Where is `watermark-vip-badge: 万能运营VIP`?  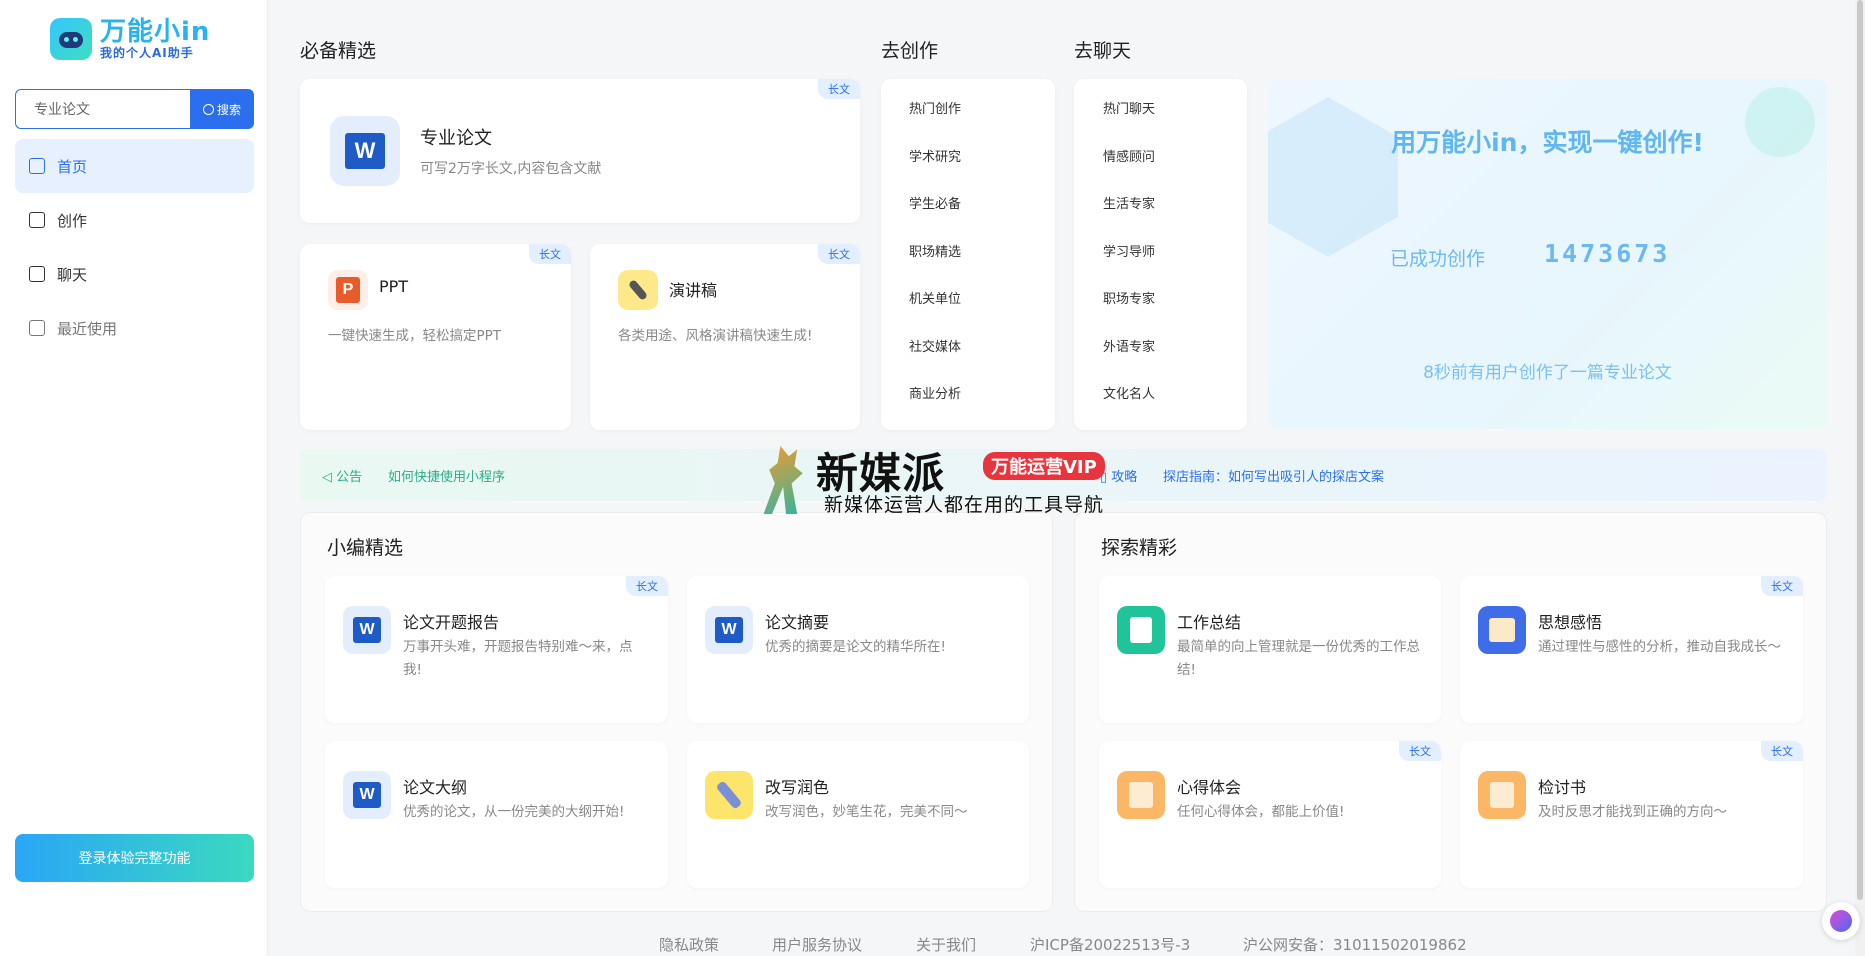 watermark-vip-badge: 万能运营VIP is located at coordinates (1044, 466).